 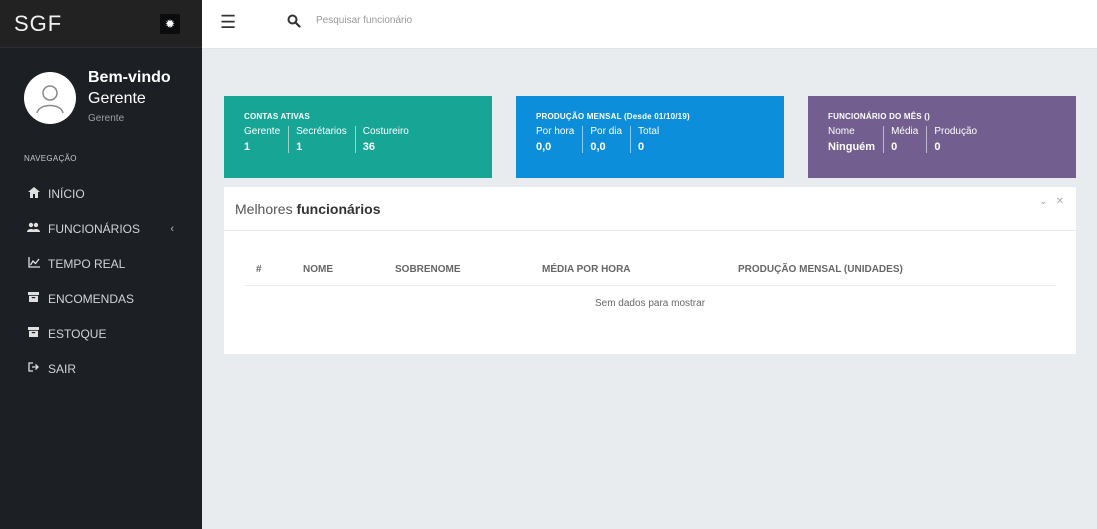 I want to click on card-stat: Nome Ninguém, so click(x=856, y=139).